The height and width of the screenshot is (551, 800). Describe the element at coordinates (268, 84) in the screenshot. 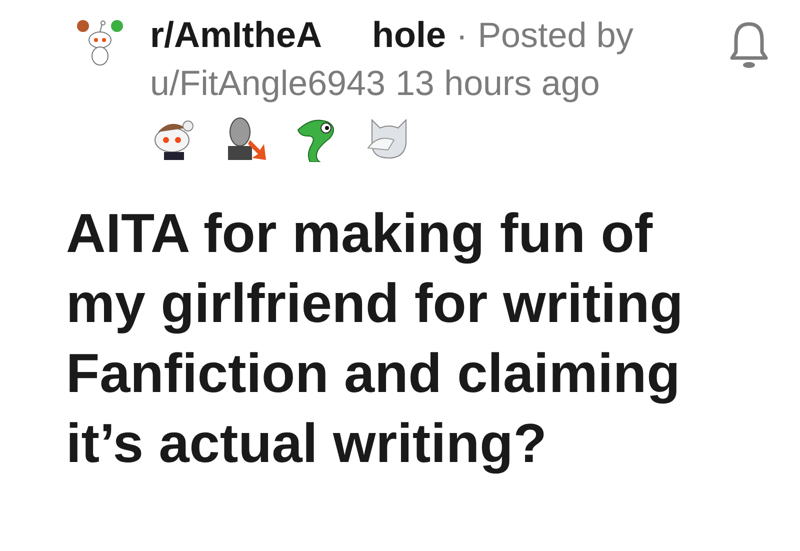

I see `author-name: u/FitAngle6943` at that location.